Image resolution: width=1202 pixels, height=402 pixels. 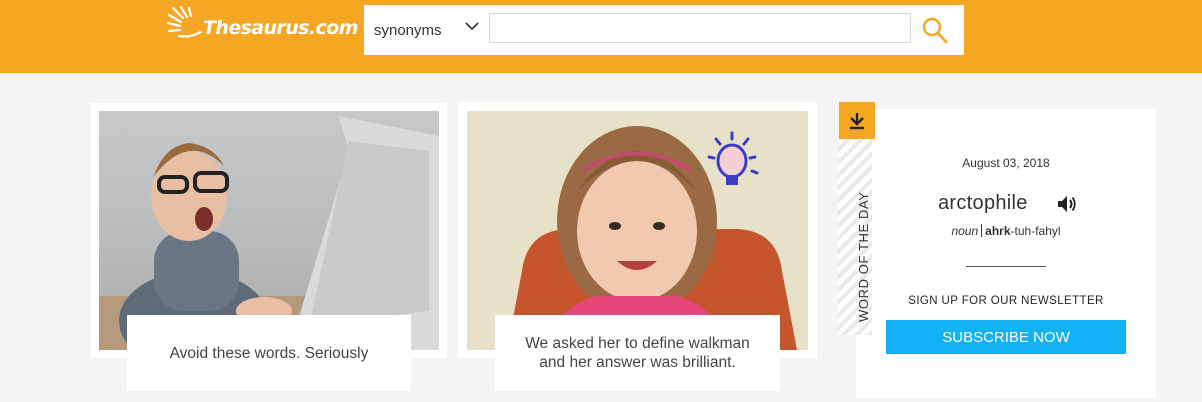 I want to click on search-button, so click(x=935, y=30).